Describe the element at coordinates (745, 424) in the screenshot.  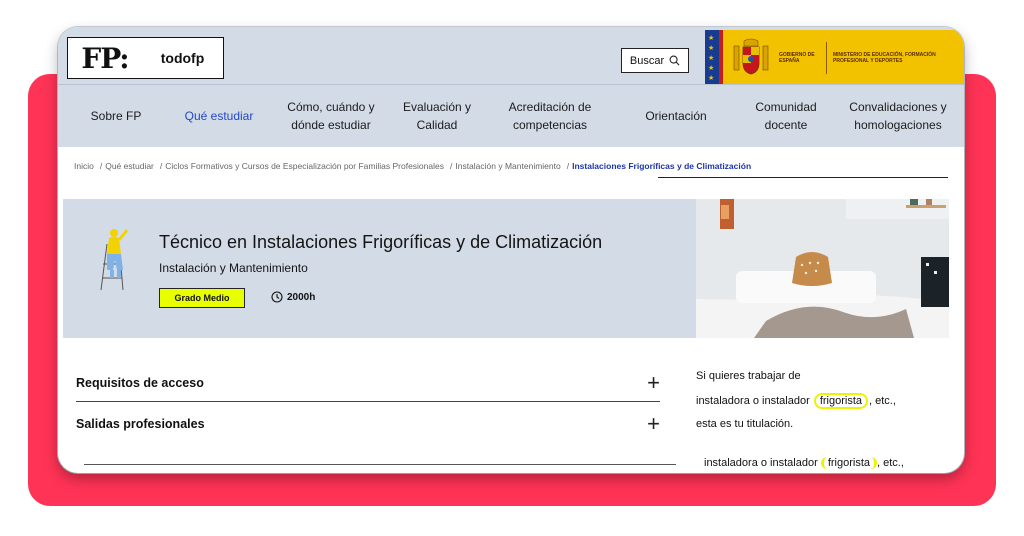
I see `sidebar-line: esta es tu titulación.` at that location.